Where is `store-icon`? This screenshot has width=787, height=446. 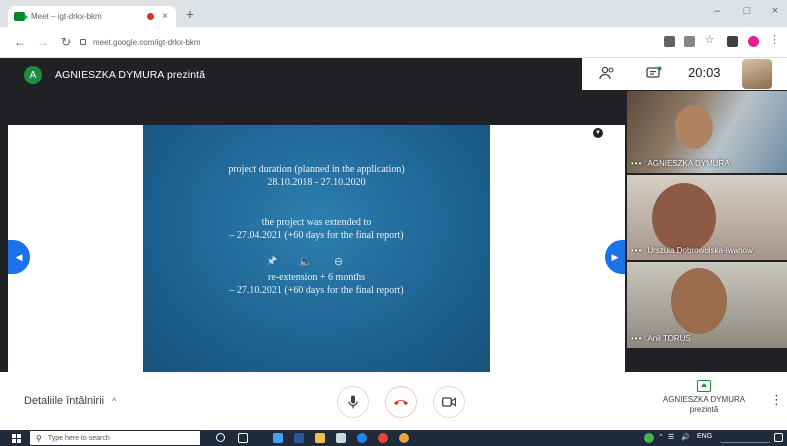
store-icon is located at coordinates (341, 438).